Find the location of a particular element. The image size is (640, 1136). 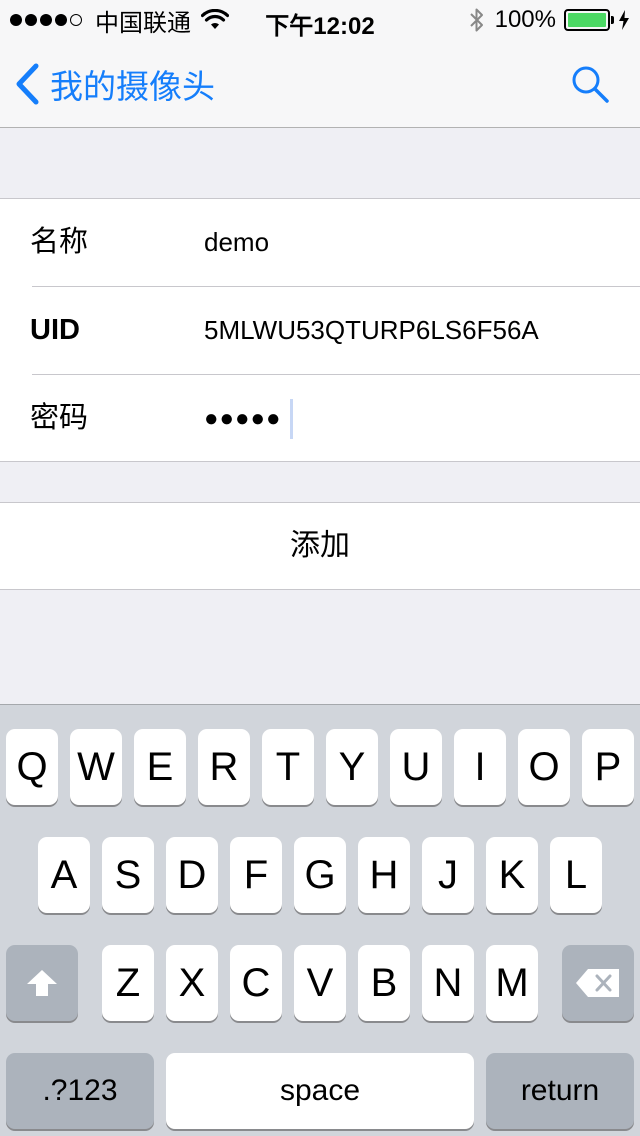

uid-row: UID 5MLWU53QTURP6LS6F56A is located at coordinates (320, 330).